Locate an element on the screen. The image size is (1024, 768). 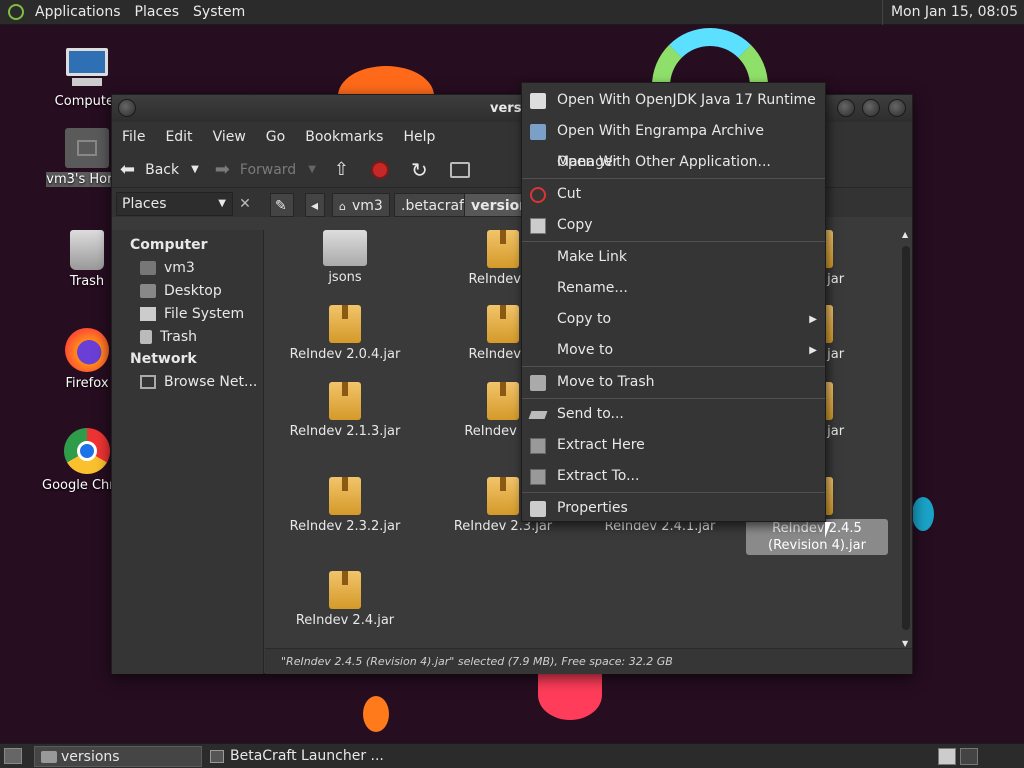
menu-item-label: Move to is located at coordinates (585, 350).